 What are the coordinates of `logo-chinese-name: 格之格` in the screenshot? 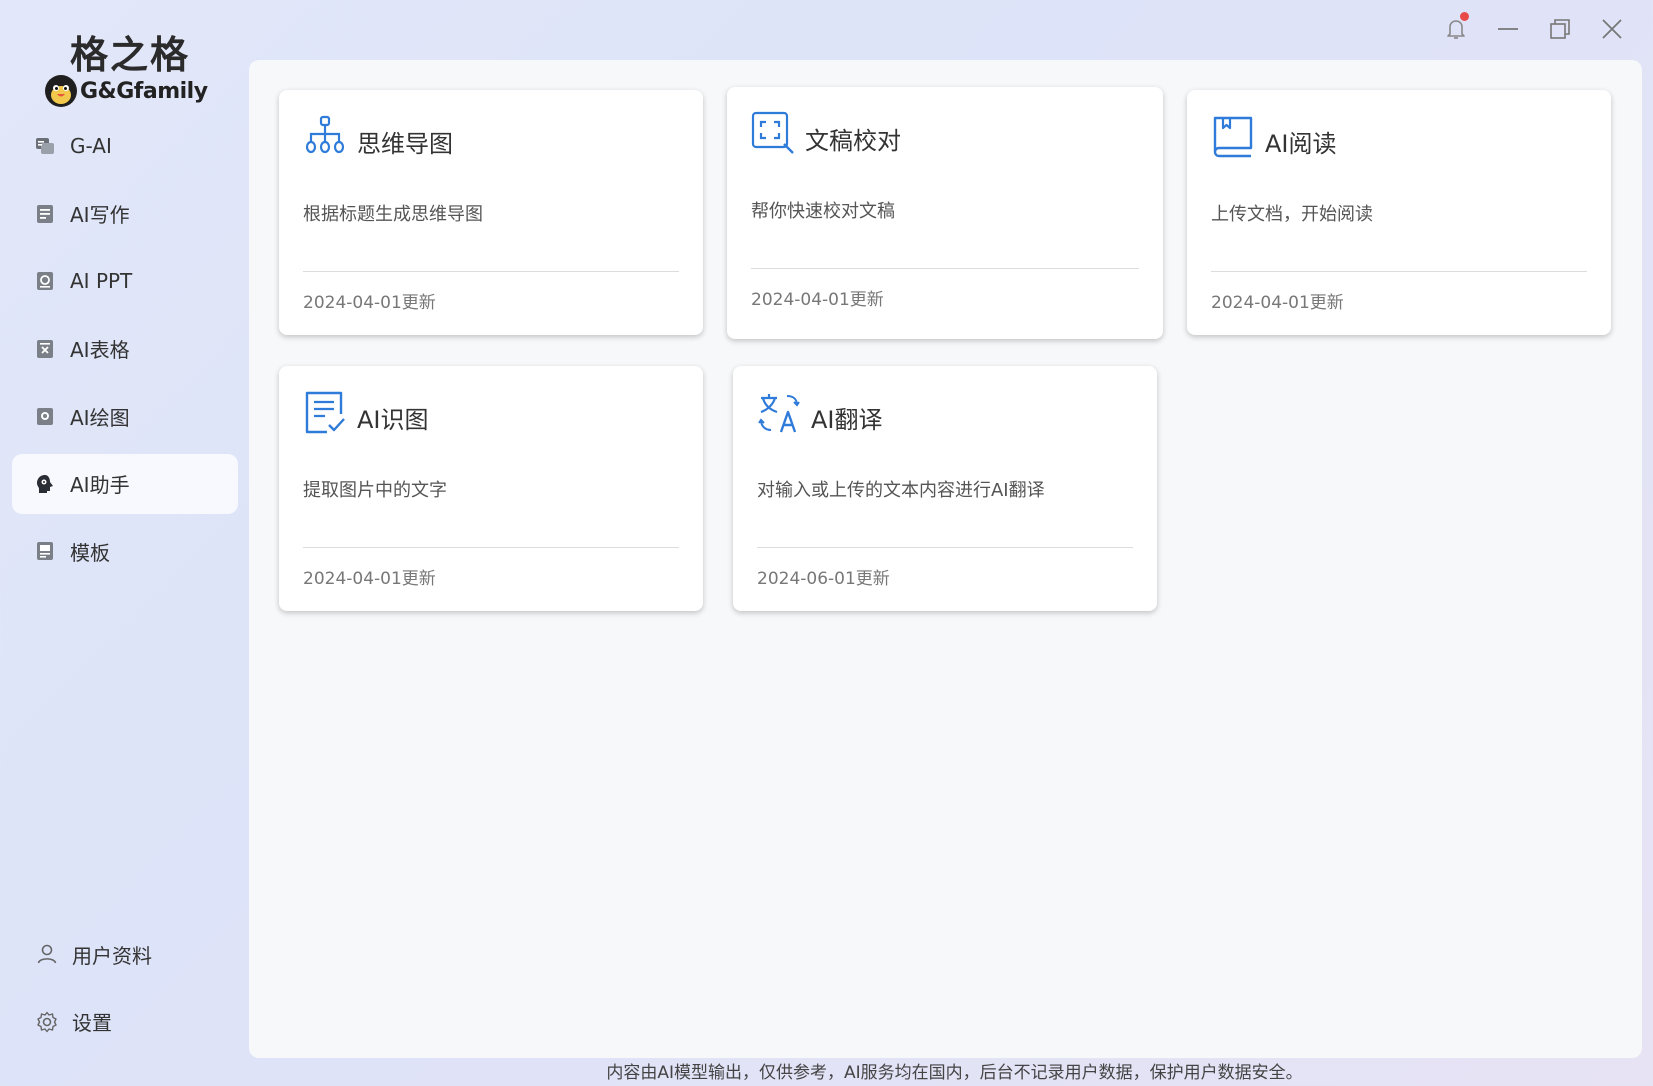 It's located at (130, 54).